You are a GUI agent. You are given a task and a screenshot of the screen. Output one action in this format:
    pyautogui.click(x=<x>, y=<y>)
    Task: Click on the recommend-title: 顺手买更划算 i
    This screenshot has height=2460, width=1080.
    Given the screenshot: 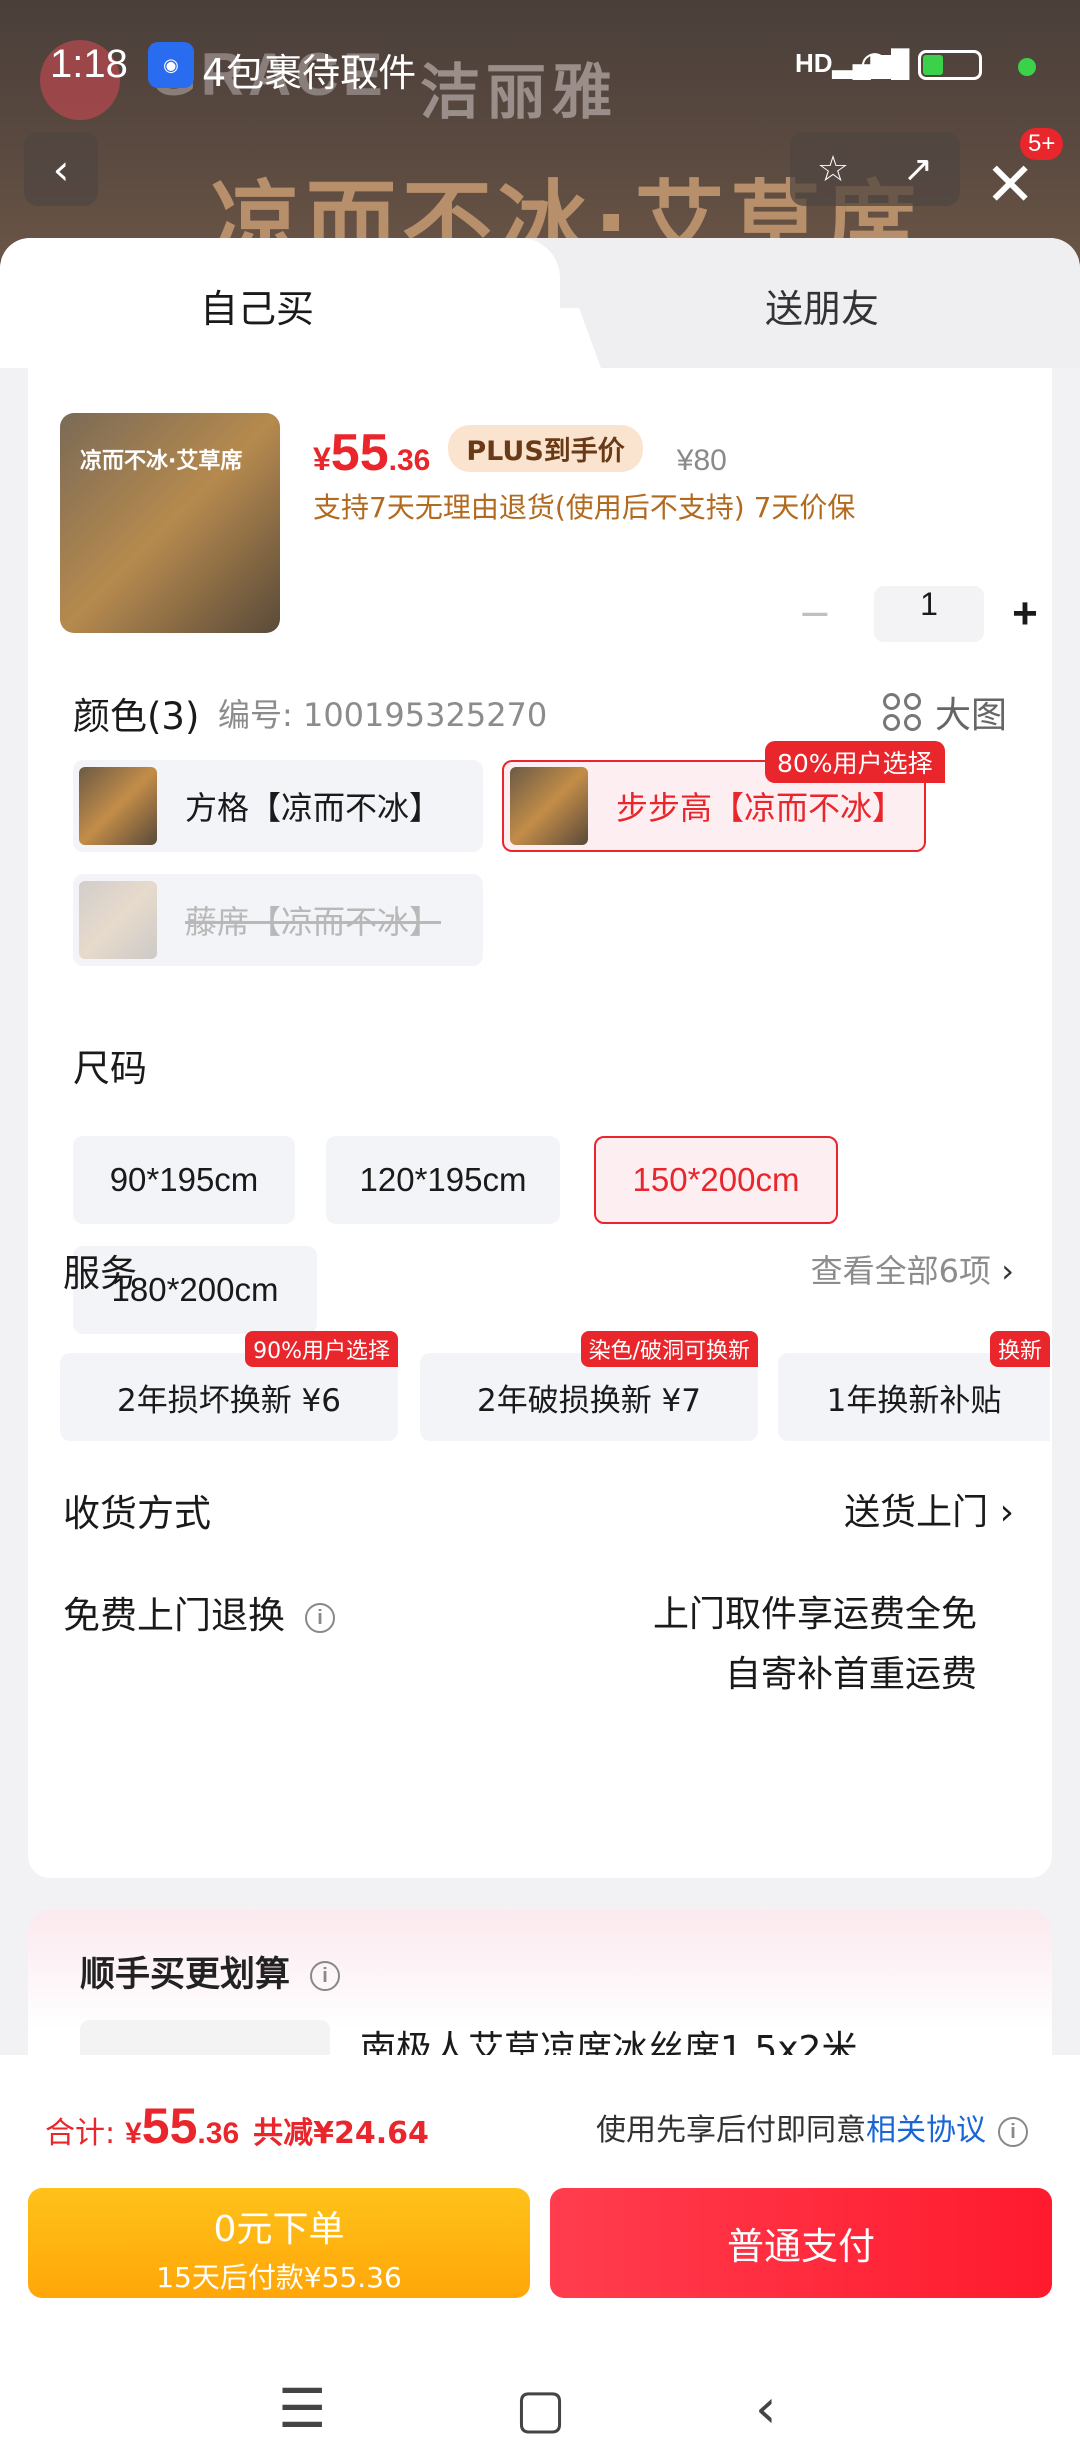 What is the action you would take?
    pyautogui.click(x=210, y=1971)
    